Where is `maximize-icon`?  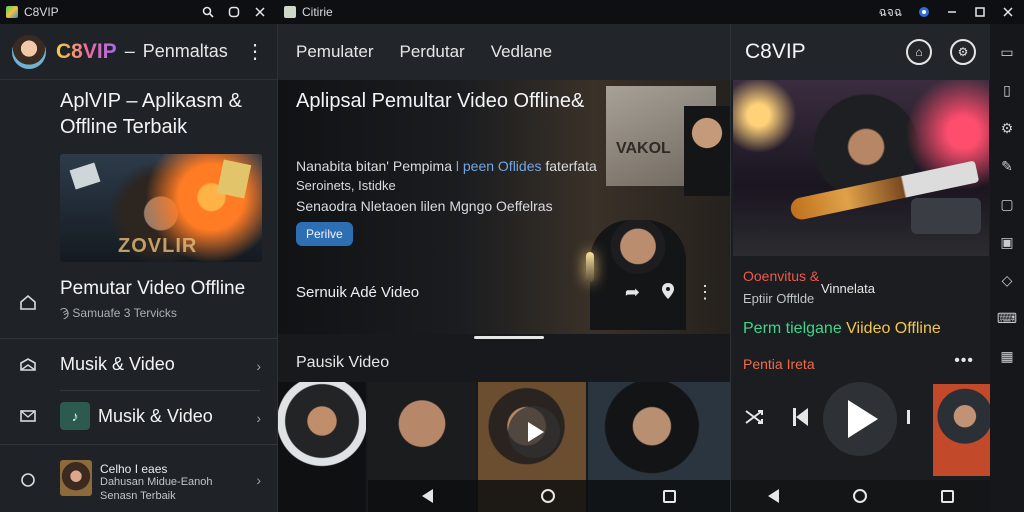 maximize-icon is located at coordinates (980, 12).